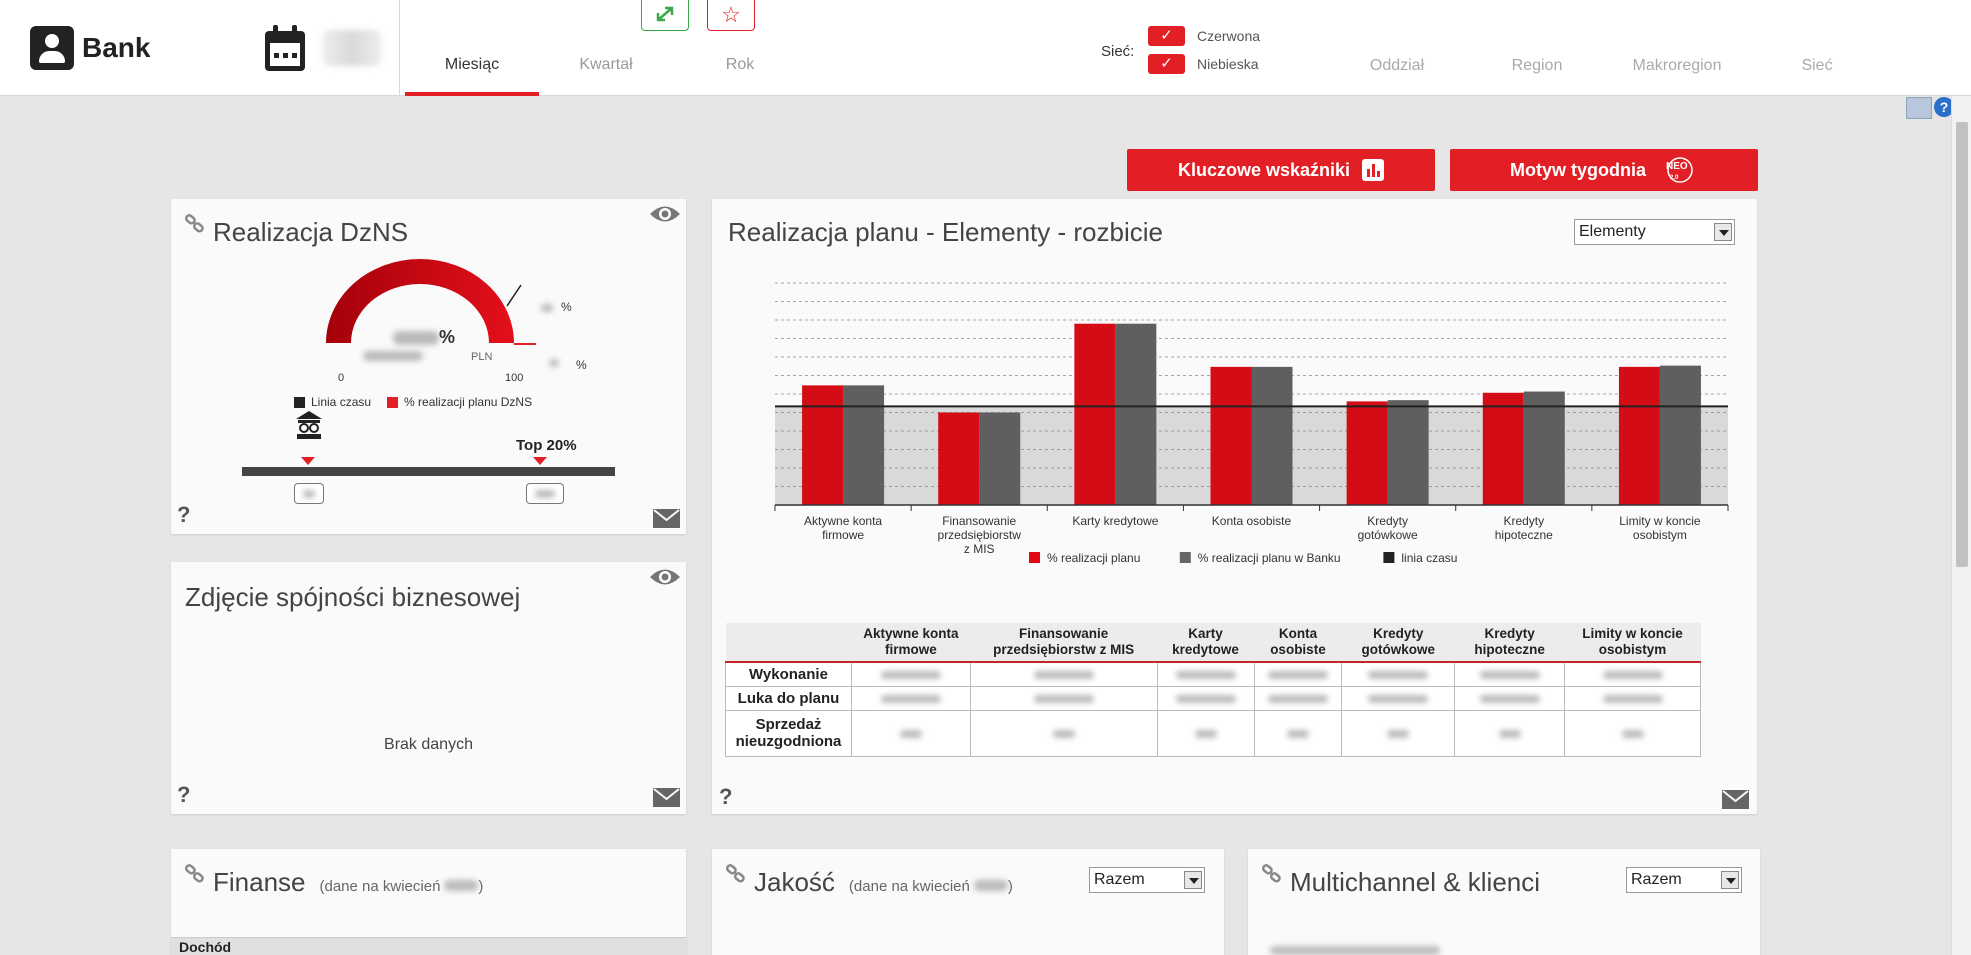  Describe the element at coordinates (1677, 66) in the screenshot. I see `tab-macroregion: Makroregion` at that location.